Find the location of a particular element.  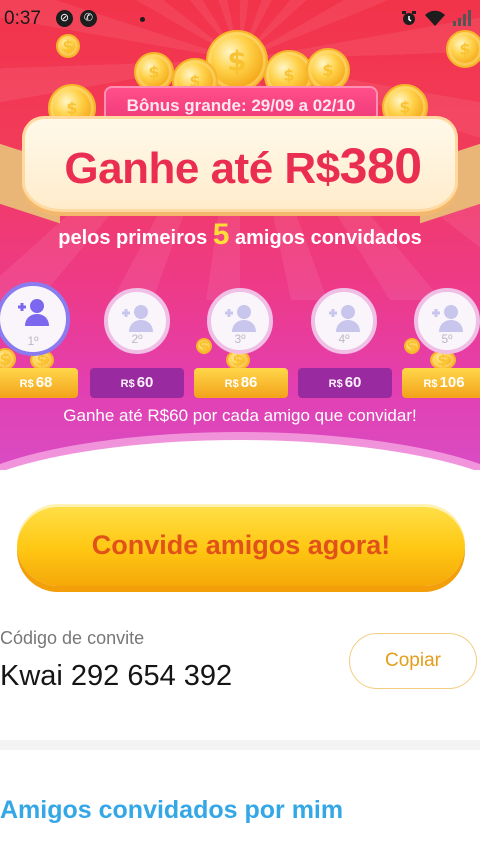

section-divider is located at coordinates (240, 745).